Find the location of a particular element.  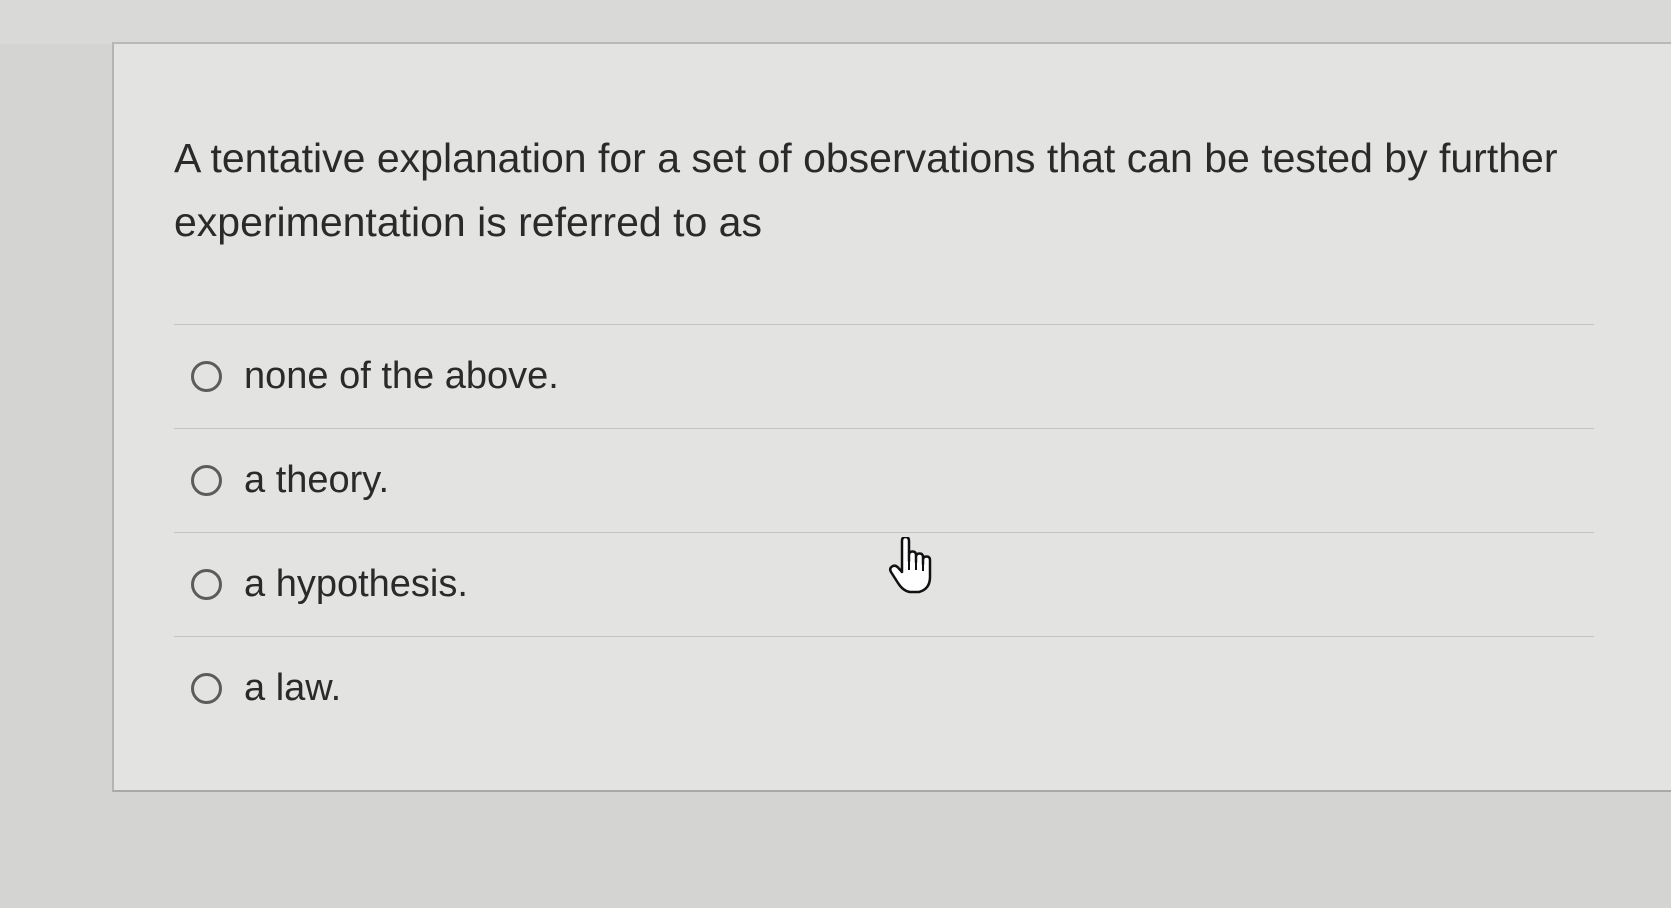

hand-pointer-icon is located at coordinates (910, 565).